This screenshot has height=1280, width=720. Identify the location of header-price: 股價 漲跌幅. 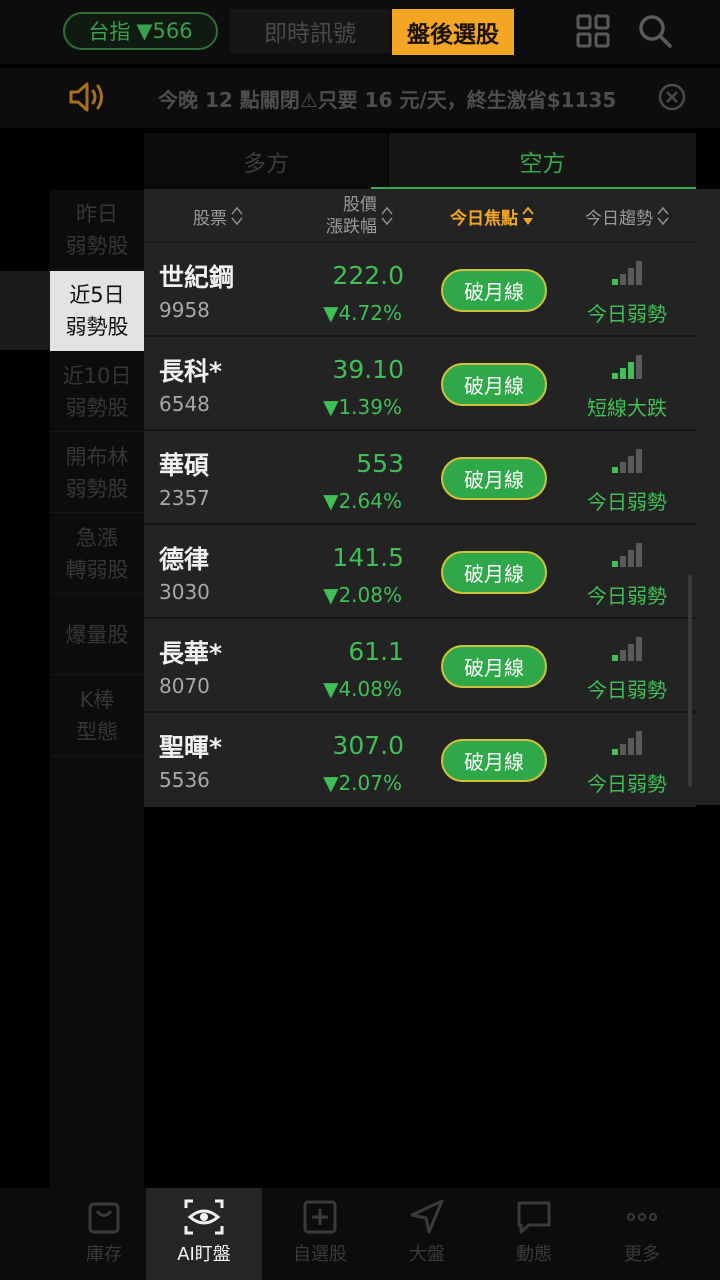
(360, 216).